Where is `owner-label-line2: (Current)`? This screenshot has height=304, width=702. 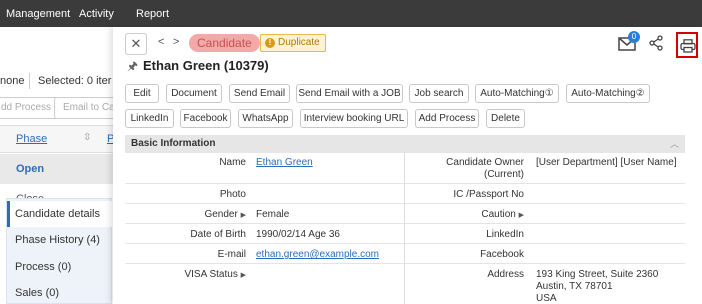
owner-label-line2: (Current) is located at coordinates (503, 174).